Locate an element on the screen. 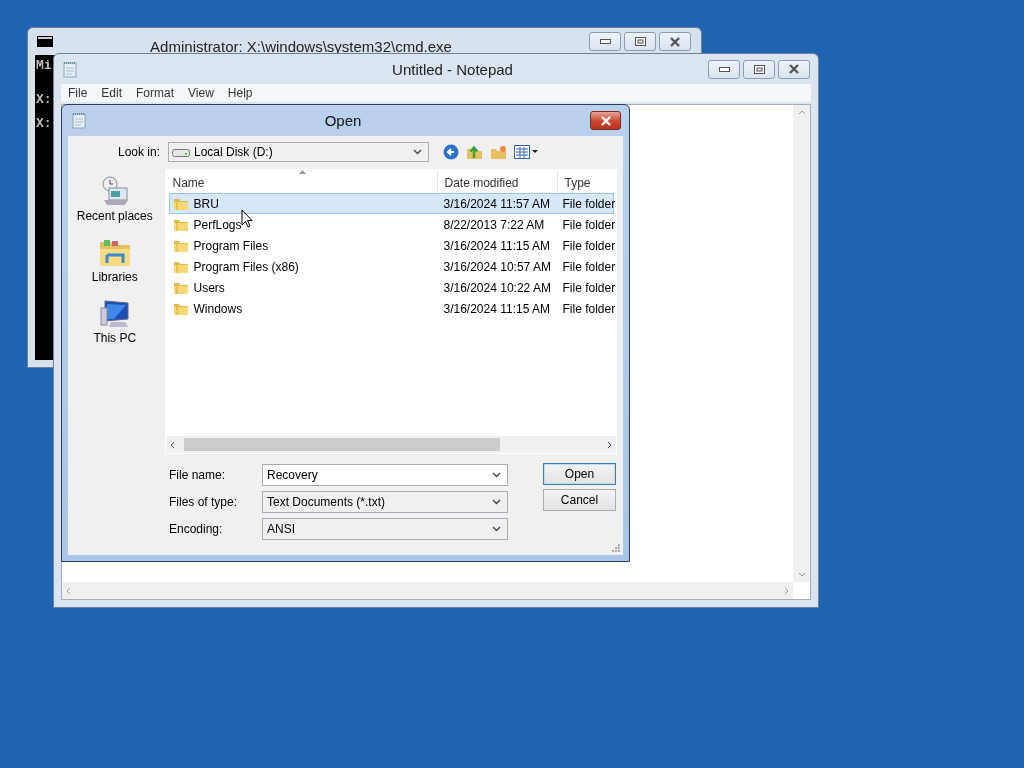  place-item: Libraries is located at coordinates (114, 261).